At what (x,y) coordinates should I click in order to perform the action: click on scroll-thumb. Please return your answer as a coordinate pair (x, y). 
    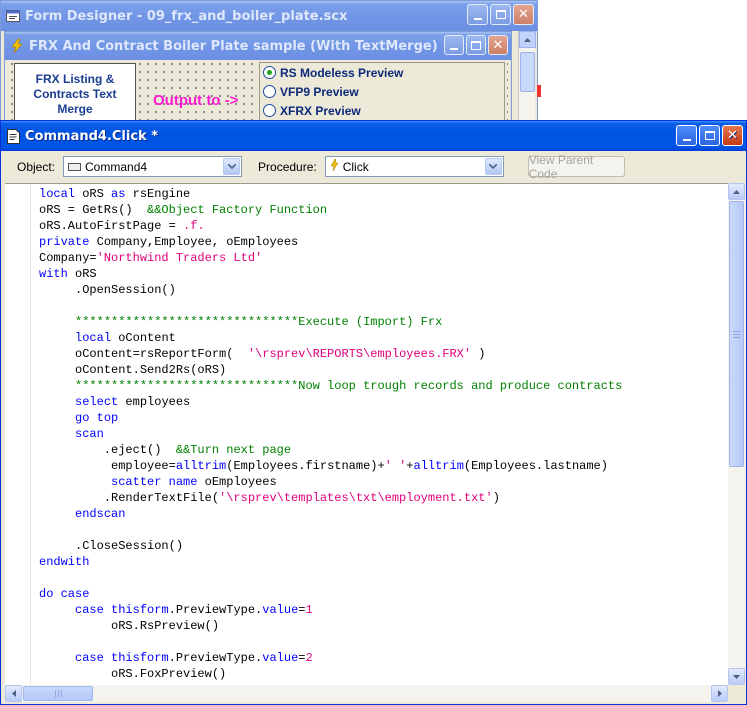
    Looking at the image, I should click on (527, 72).